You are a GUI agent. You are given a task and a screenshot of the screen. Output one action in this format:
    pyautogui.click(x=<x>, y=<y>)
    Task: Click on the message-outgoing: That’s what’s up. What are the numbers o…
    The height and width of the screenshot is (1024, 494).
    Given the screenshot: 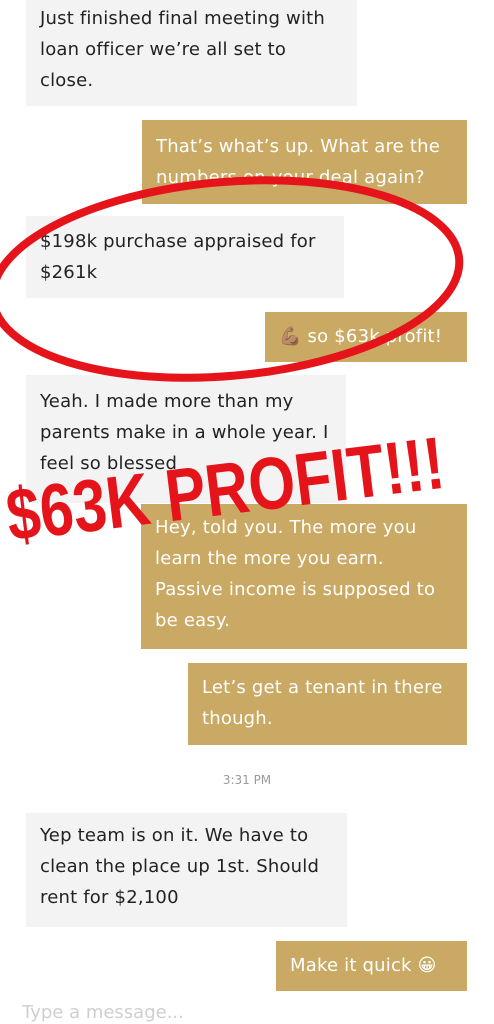 What is the action you would take?
    pyautogui.click(x=304, y=162)
    